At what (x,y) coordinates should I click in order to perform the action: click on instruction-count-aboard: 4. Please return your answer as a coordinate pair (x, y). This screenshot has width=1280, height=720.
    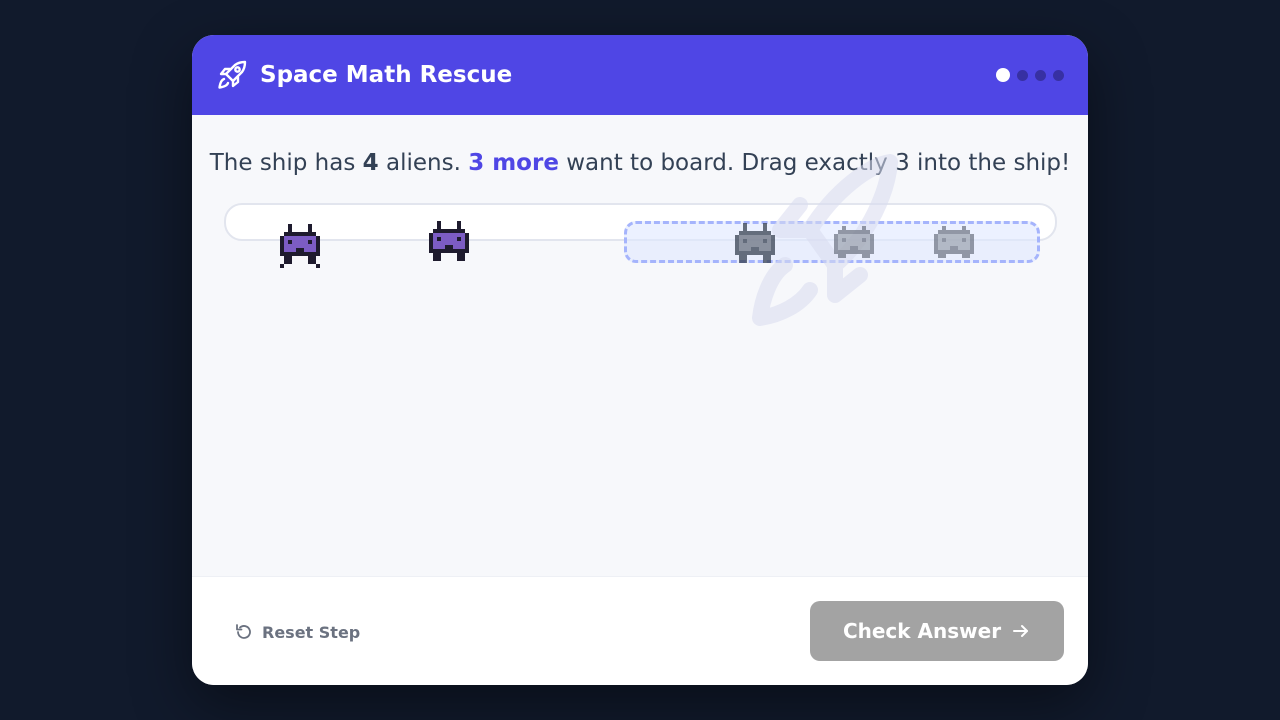
    Looking at the image, I should click on (370, 163).